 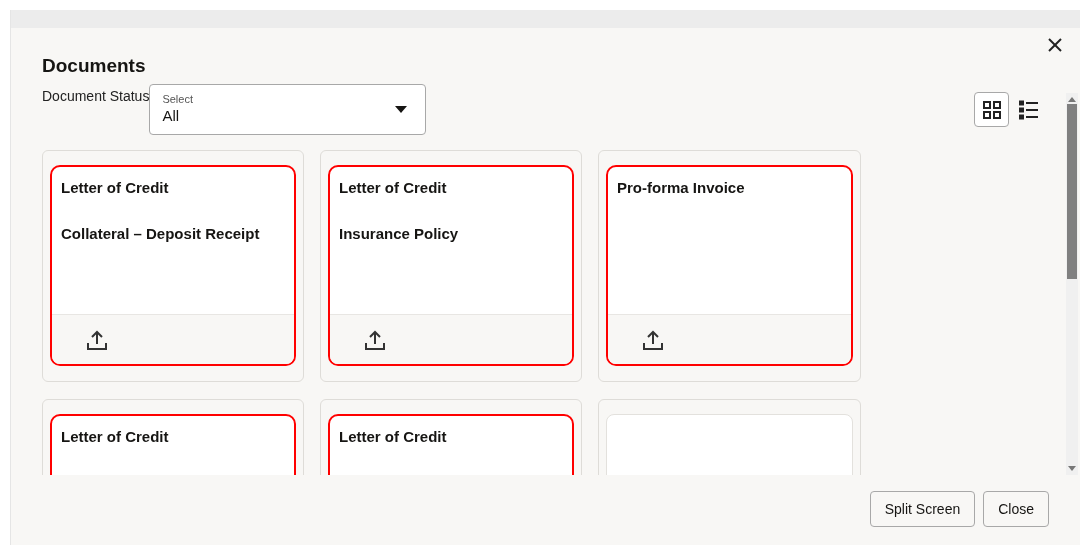 I want to click on list-view-icon, so click(x=1028, y=109).